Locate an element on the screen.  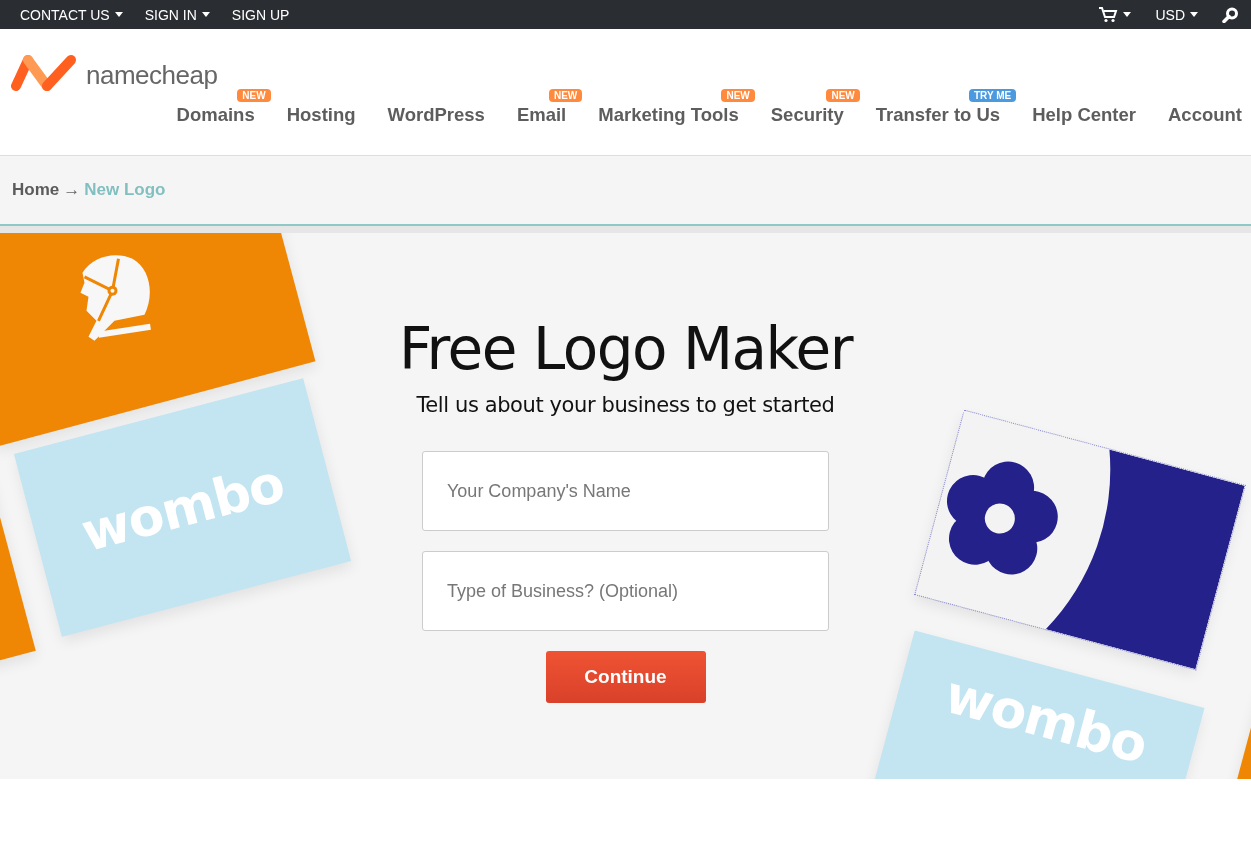
text-field: Type of Business? (Optional) is located at coordinates (625, 591).